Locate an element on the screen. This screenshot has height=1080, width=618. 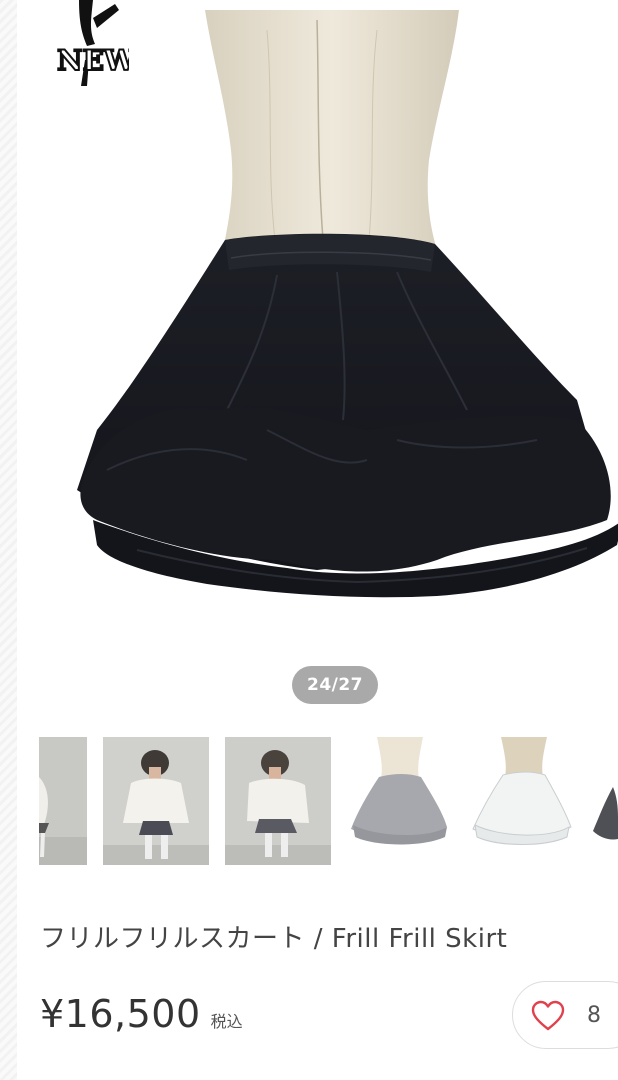
page-edge-texture is located at coordinates (8, 540).